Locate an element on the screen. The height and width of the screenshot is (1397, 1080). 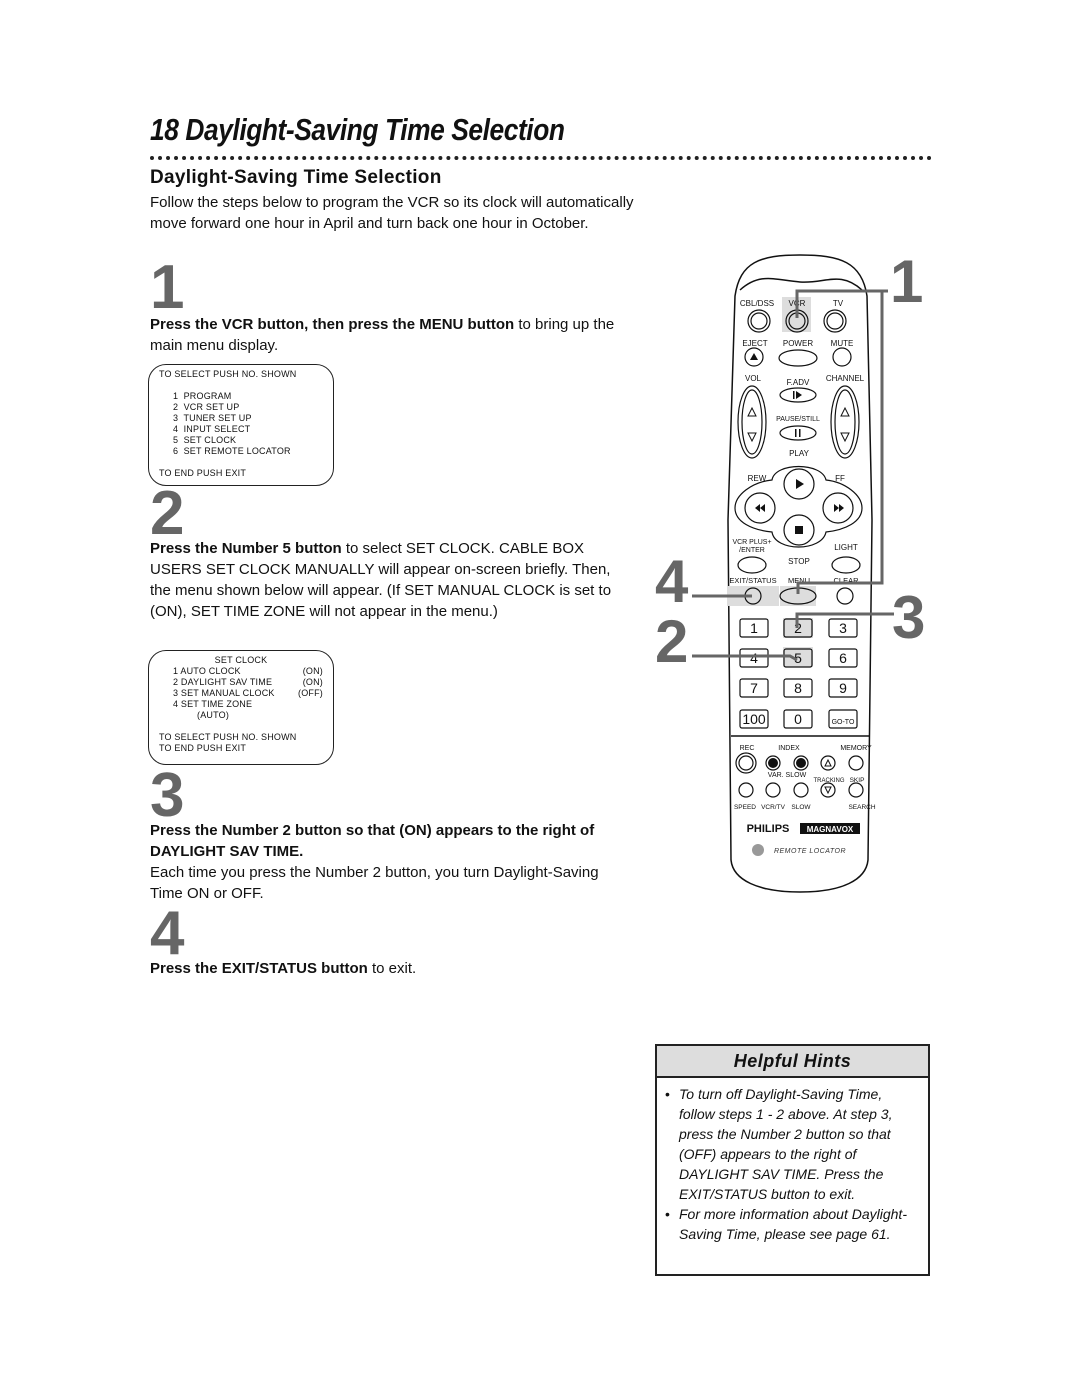
keypad-label: 1 is located at coordinates (754, 628).